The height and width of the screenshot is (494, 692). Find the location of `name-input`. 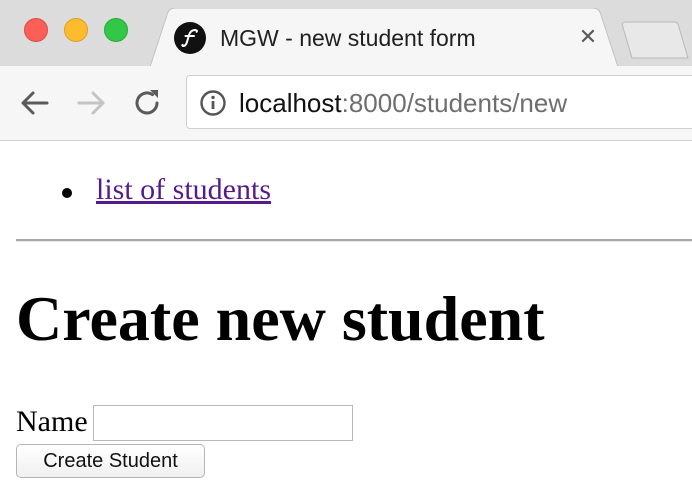

name-input is located at coordinates (223, 423).